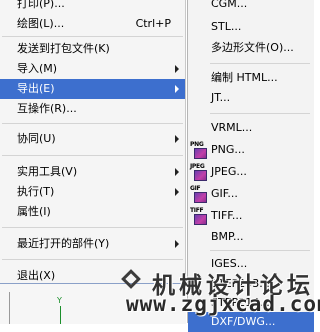 This screenshot has height=332, width=320. What do you see at coordinates (63, 48) in the screenshot?
I see `menu-item-label: 发送到打包文件(K)` at bounding box center [63, 48].